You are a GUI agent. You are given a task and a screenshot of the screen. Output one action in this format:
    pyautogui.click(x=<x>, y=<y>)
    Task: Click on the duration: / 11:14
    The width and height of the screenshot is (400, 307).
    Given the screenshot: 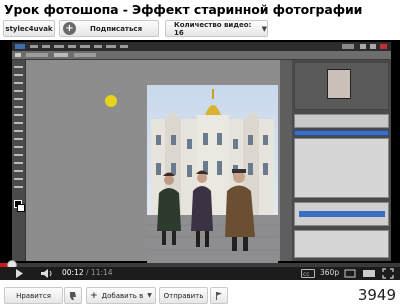 What is the action you would take?
    pyautogui.click(x=99, y=272)
    